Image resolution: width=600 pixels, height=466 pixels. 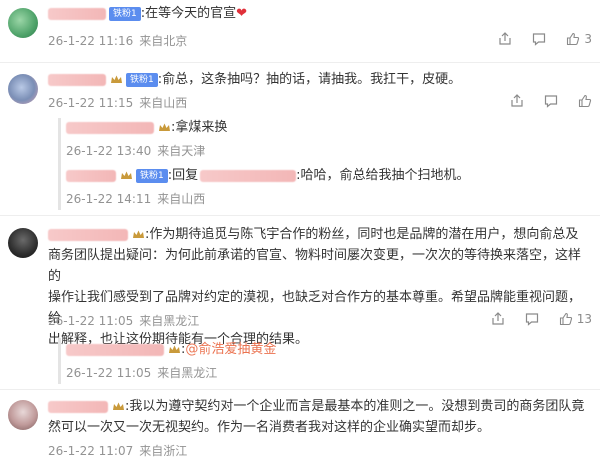 What do you see at coordinates (588, 39) in the screenshot?
I see `like-count: 3` at bounding box center [588, 39].